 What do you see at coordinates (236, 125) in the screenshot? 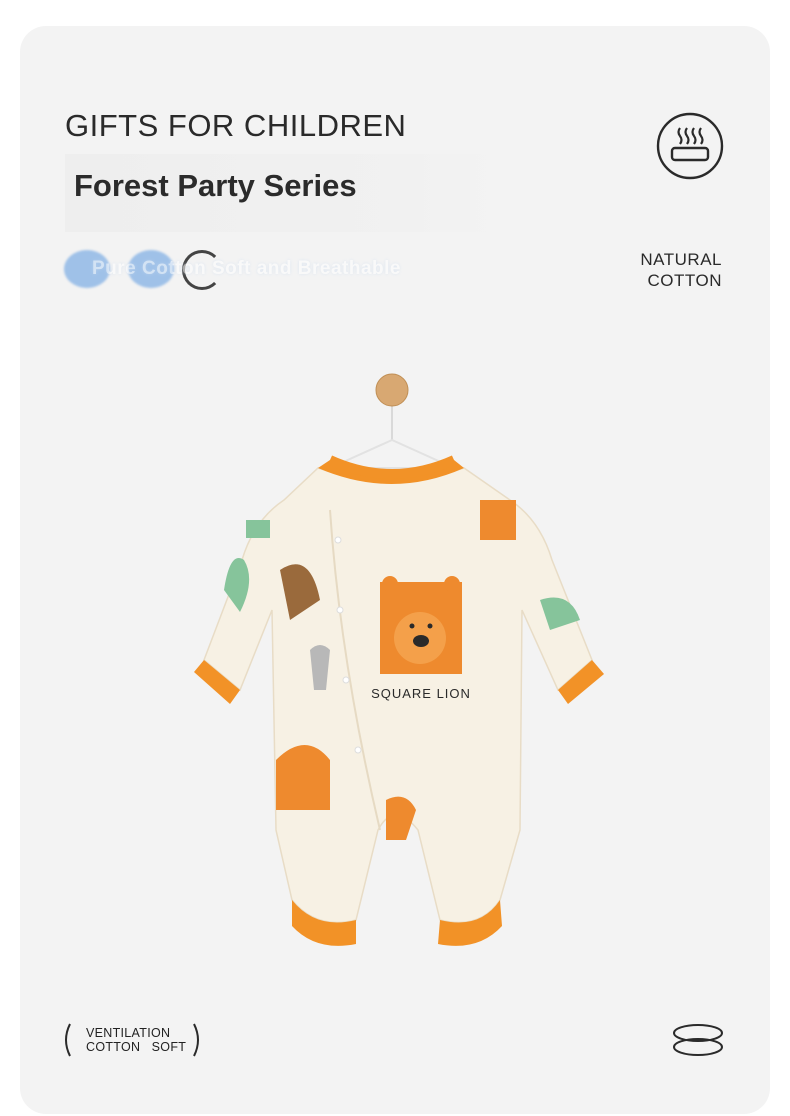
I see `eyebrow-title: GIFTS FOR CHILDREN` at bounding box center [236, 125].